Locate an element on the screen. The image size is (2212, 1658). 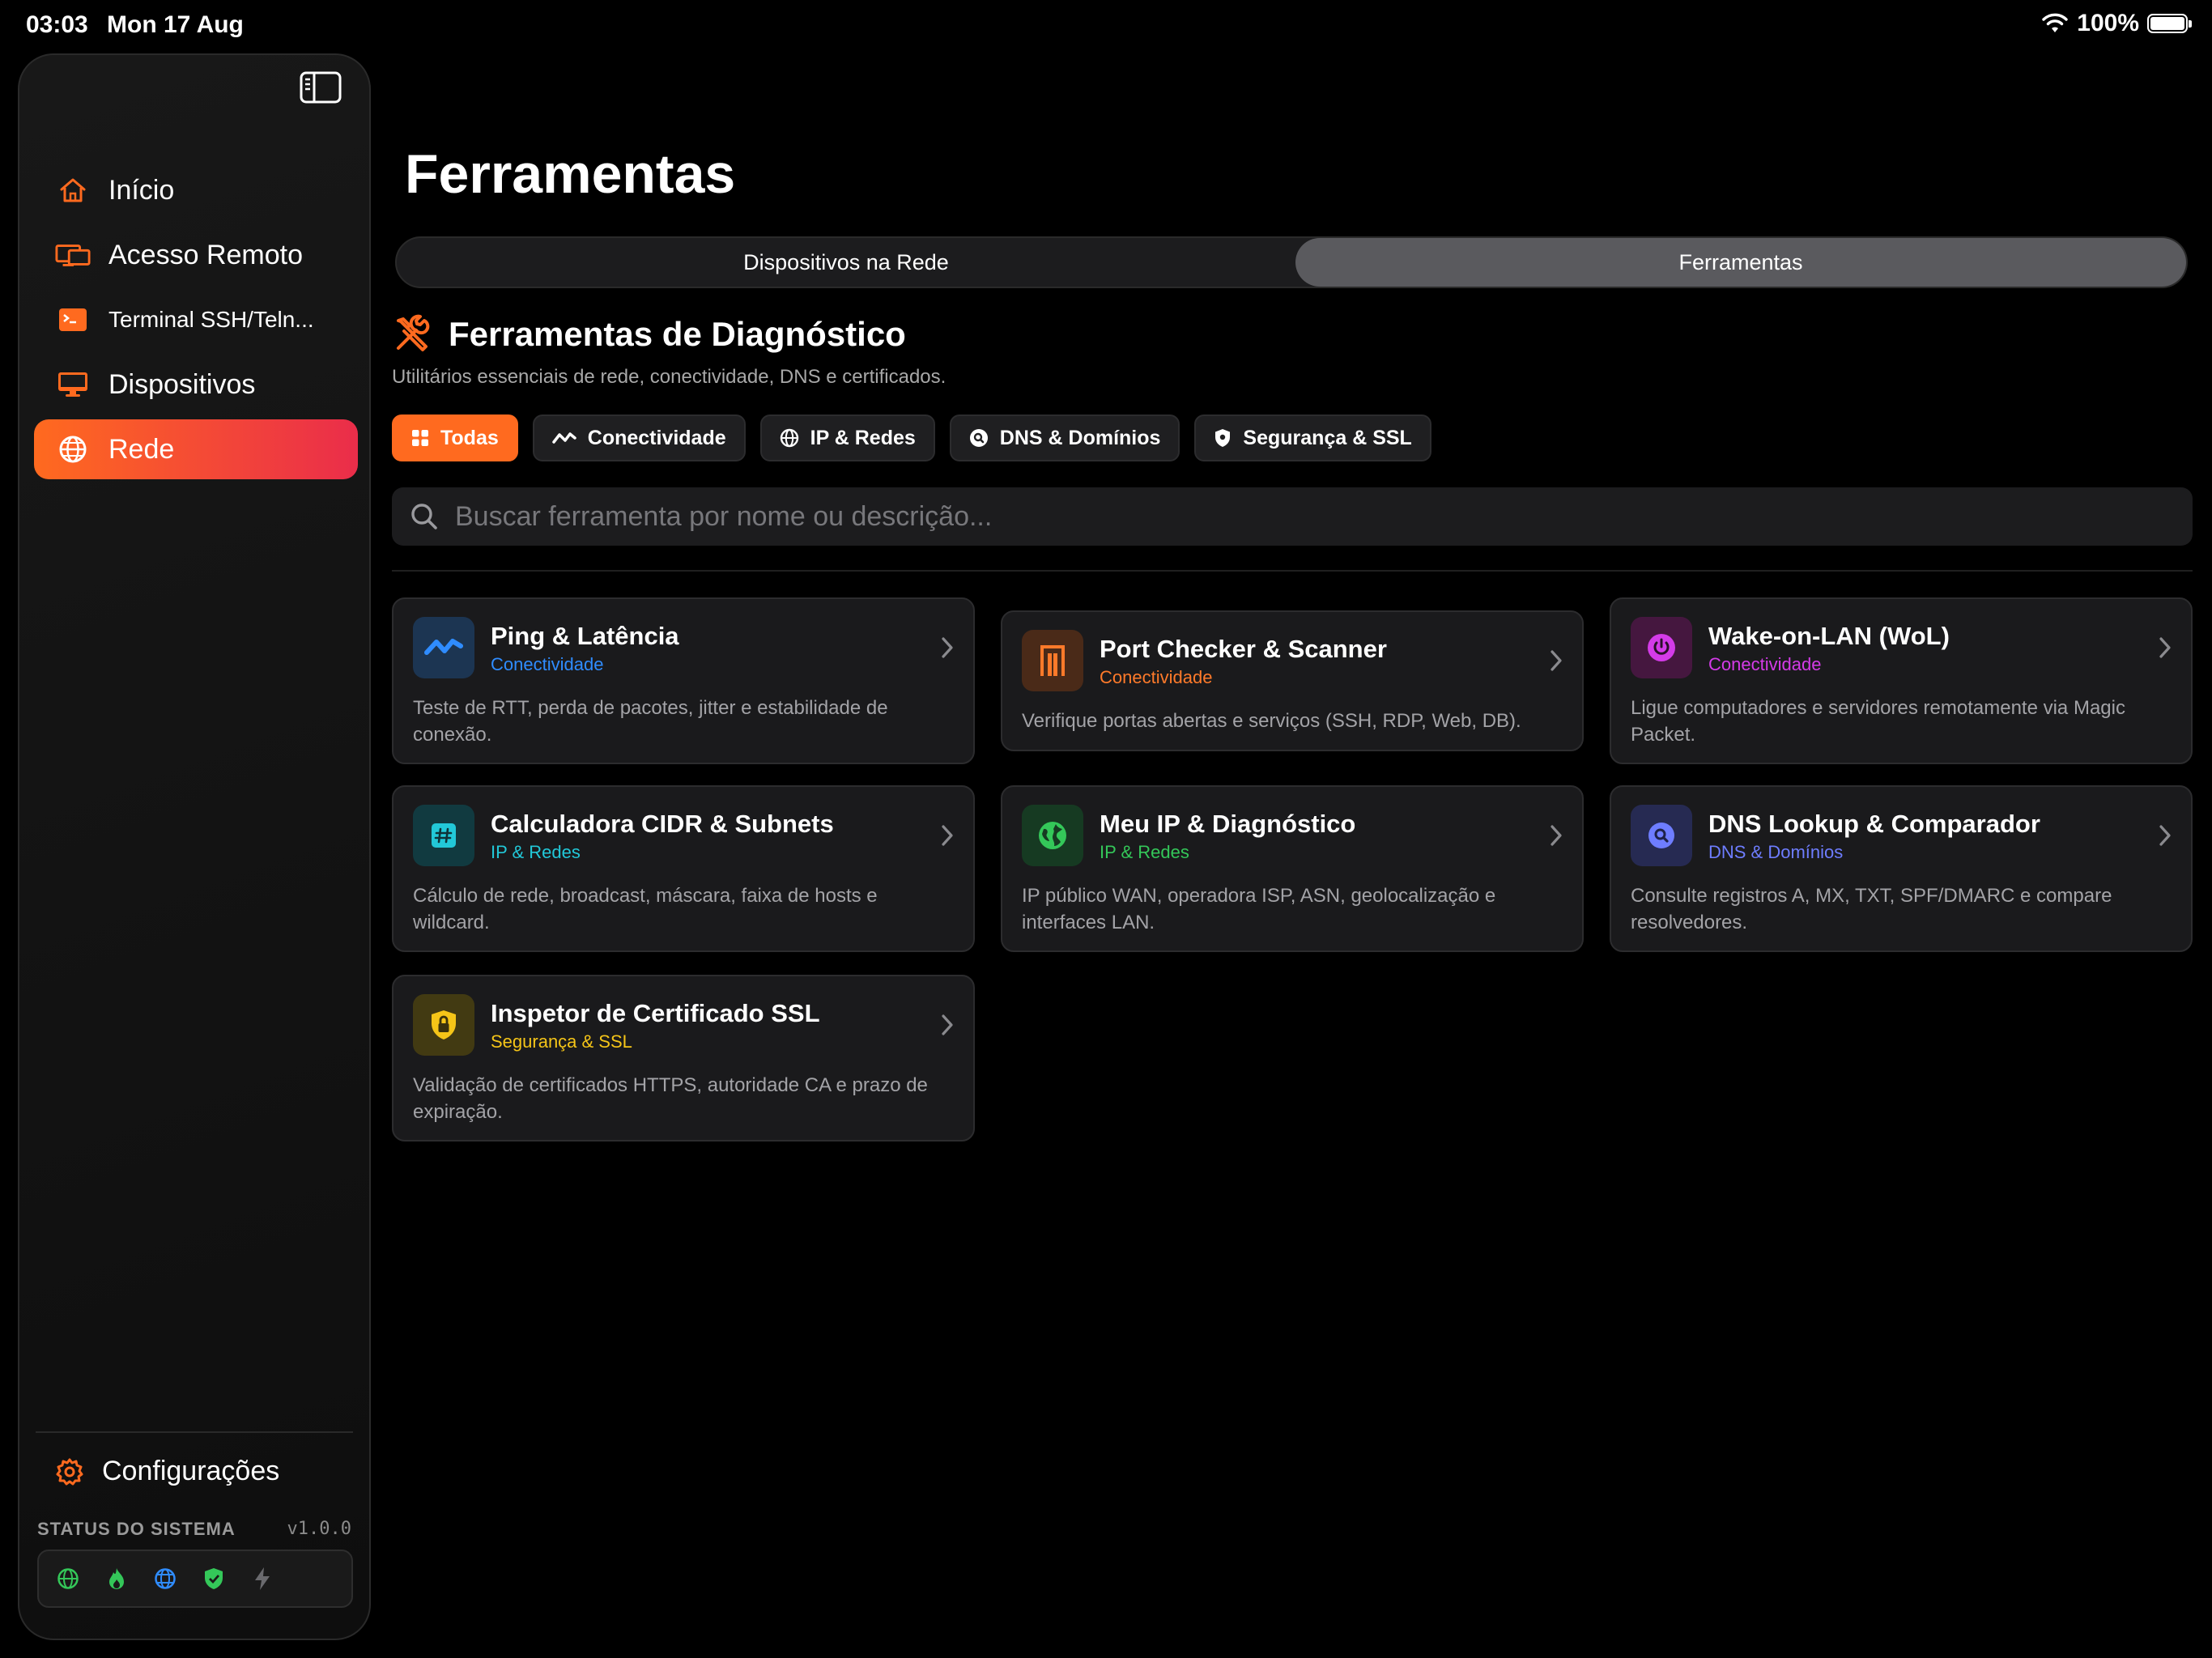
port-icon is located at coordinates (1053, 660).